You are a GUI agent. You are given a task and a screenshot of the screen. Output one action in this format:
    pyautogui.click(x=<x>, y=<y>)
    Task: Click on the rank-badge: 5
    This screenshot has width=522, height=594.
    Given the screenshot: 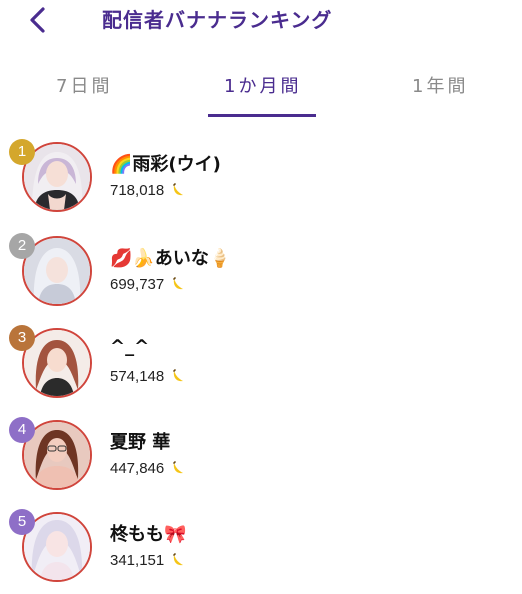 What is the action you would take?
    pyautogui.click(x=22, y=522)
    